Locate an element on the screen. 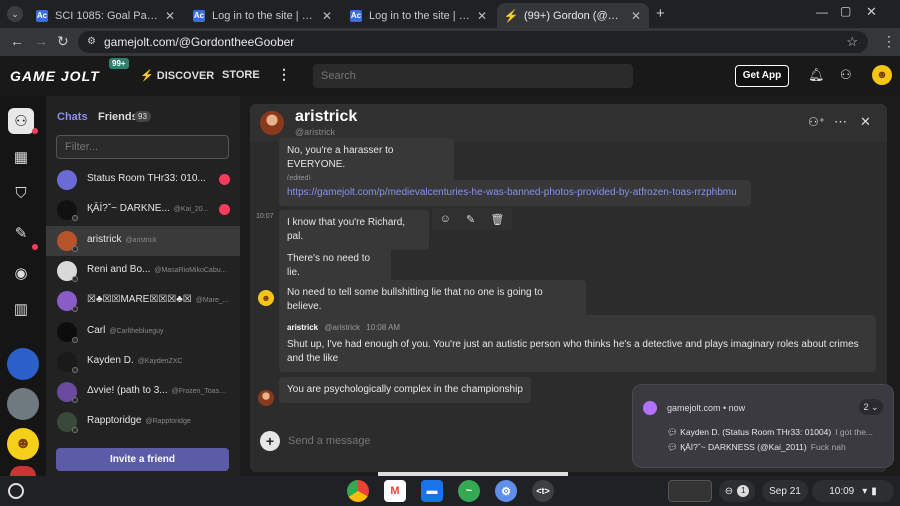 Image resolution: width=900 pixels, height=506 pixels. invite-friend-button: Invite a friend is located at coordinates (142, 459).